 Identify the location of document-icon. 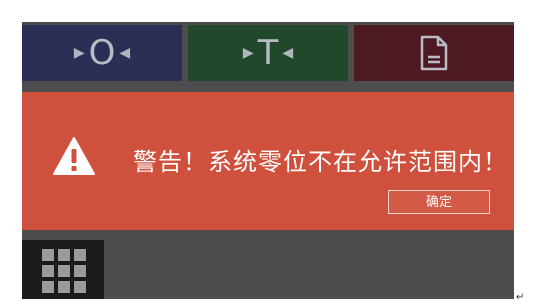
(434, 53).